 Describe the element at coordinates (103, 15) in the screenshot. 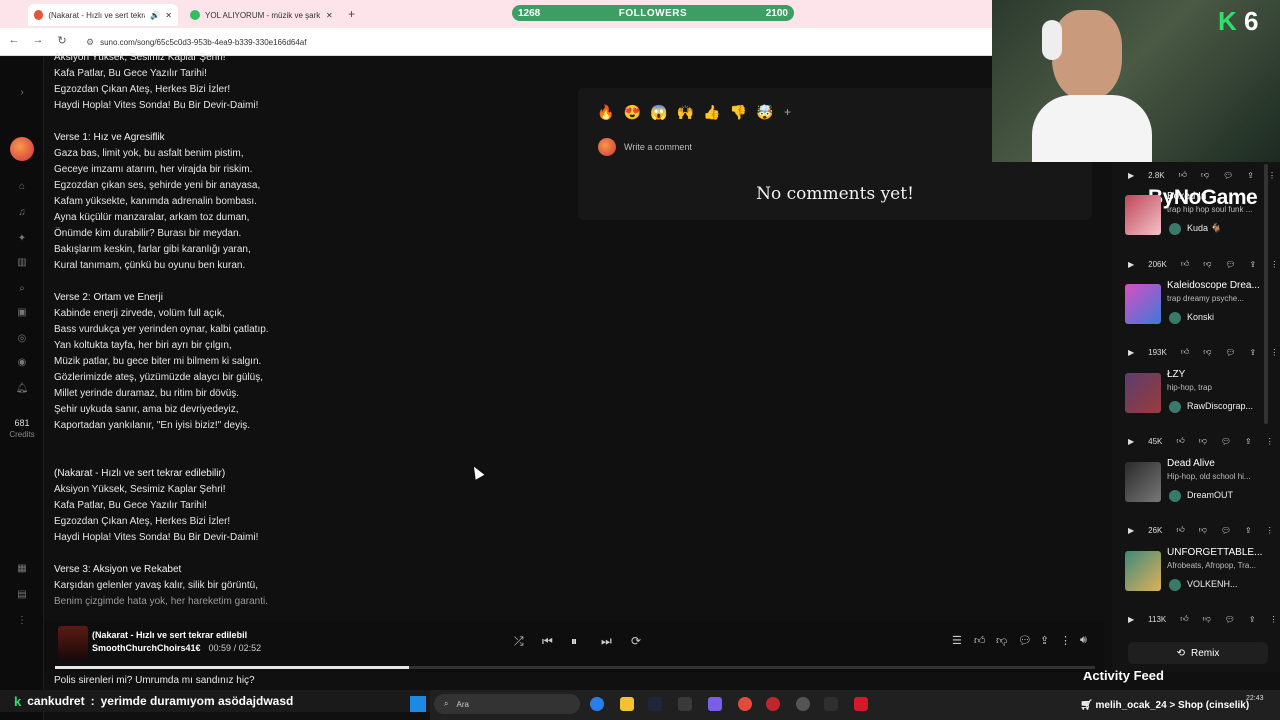

I see `tab-active: (Nakarat - Hızlı ve sert tekrar 🔊 ✕` at that location.